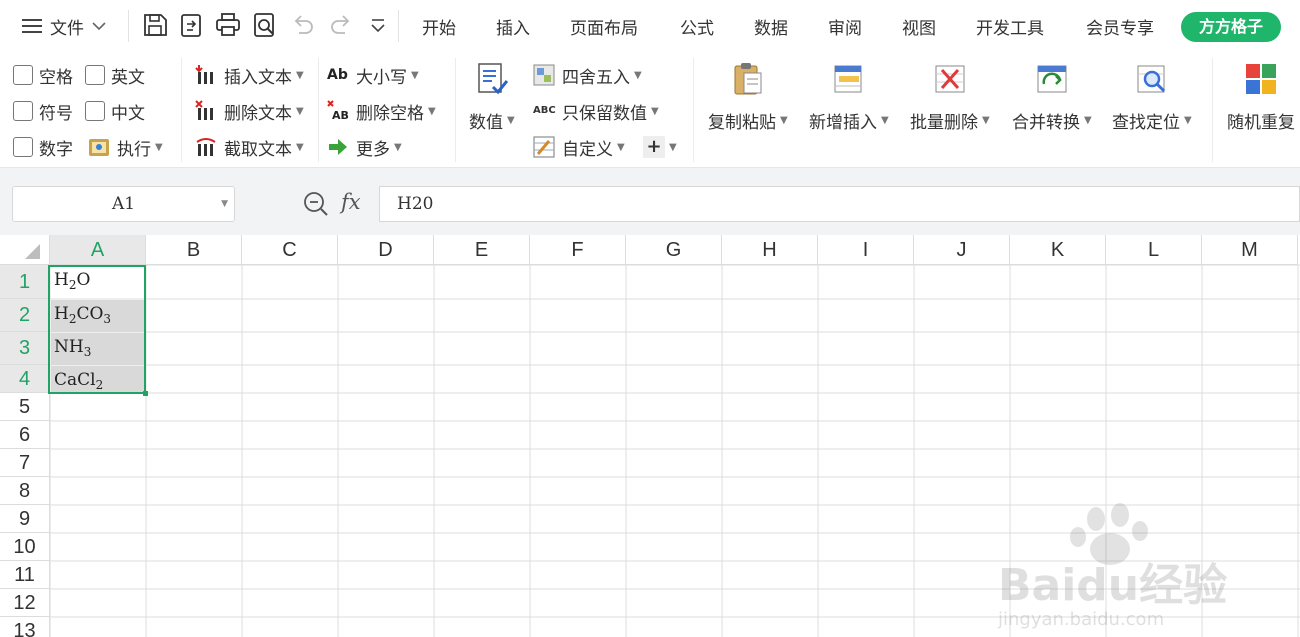 This screenshot has width=1300, height=637. What do you see at coordinates (290, 250) in the screenshot?
I see `column-header-c: C` at bounding box center [290, 250].